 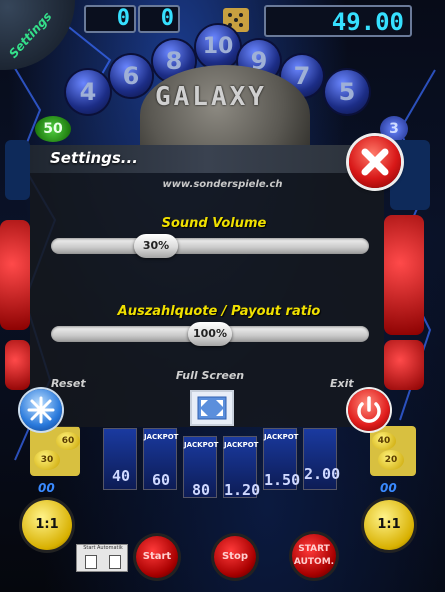 What do you see at coordinates (88, 92) in the screenshot?
I see `ball-4: 4` at bounding box center [88, 92].